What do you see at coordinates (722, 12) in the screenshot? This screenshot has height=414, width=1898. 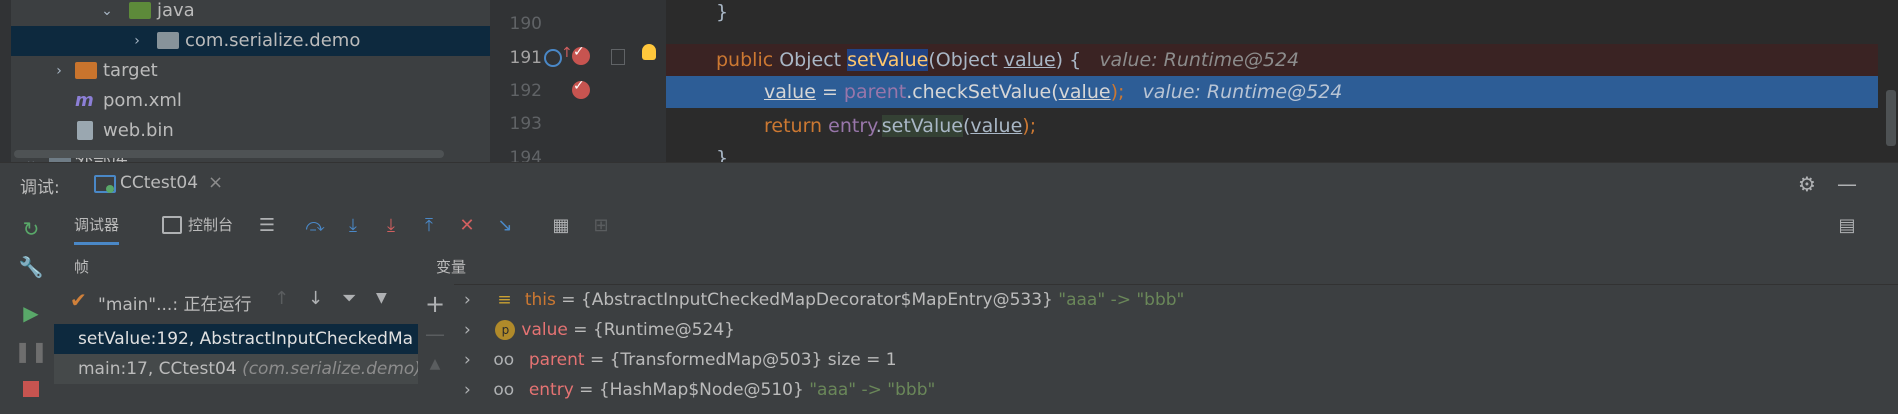 I see `code-line-190: }` at bounding box center [722, 12].